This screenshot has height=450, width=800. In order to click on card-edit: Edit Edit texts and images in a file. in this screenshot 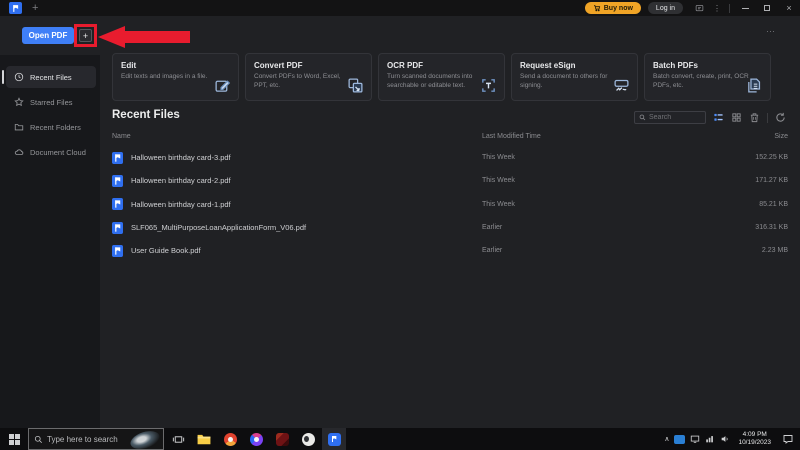, I will do `click(175, 77)`.